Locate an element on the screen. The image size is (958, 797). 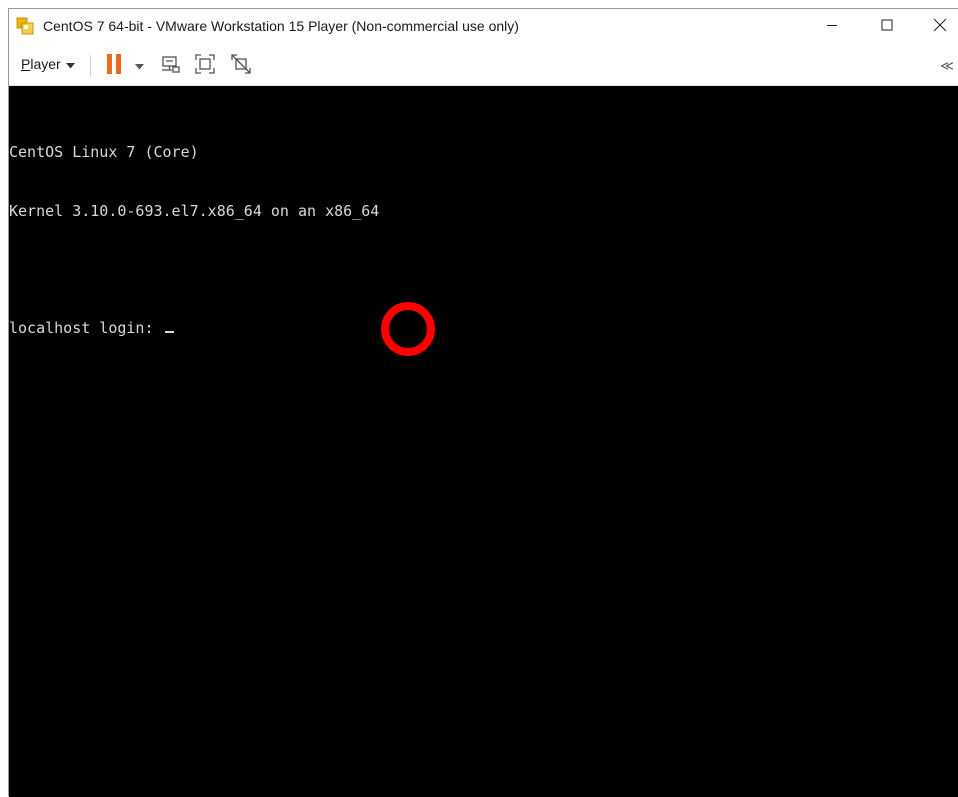
unity-icon is located at coordinates (241, 66).